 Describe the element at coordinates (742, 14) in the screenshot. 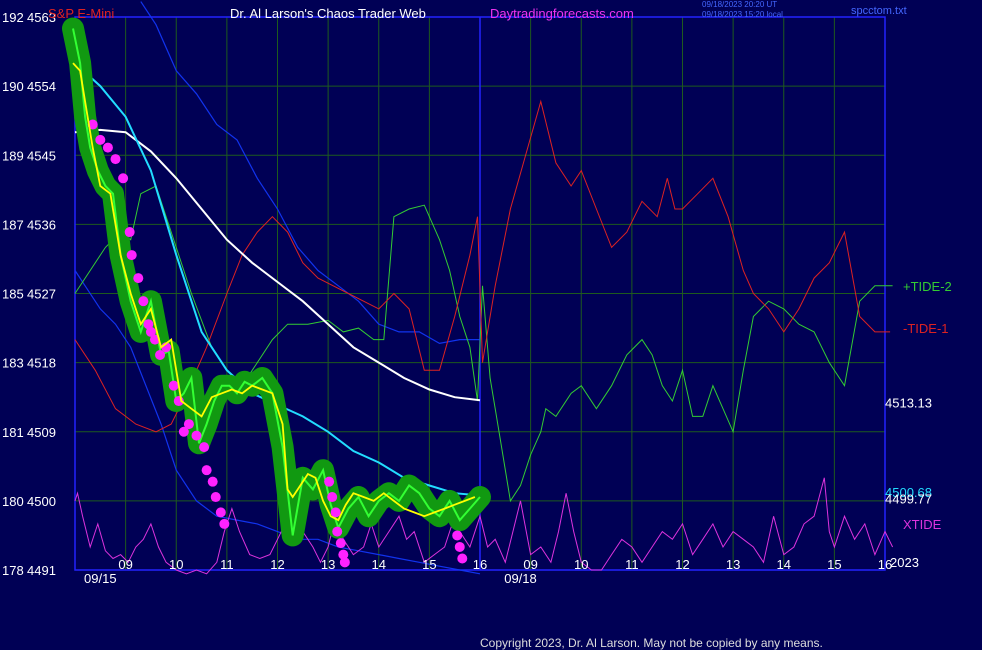

I see `timestamp-local: 09/18/2023 15:20 local` at that location.